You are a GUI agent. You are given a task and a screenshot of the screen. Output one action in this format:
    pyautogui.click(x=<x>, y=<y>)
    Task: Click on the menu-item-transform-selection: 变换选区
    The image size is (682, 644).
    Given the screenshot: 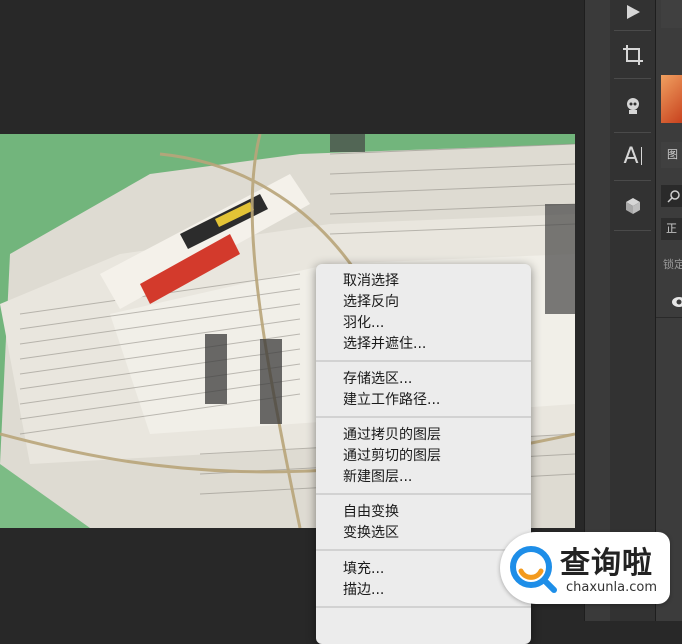 What is the action you would take?
    pyautogui.click(x=371, y=533)
    